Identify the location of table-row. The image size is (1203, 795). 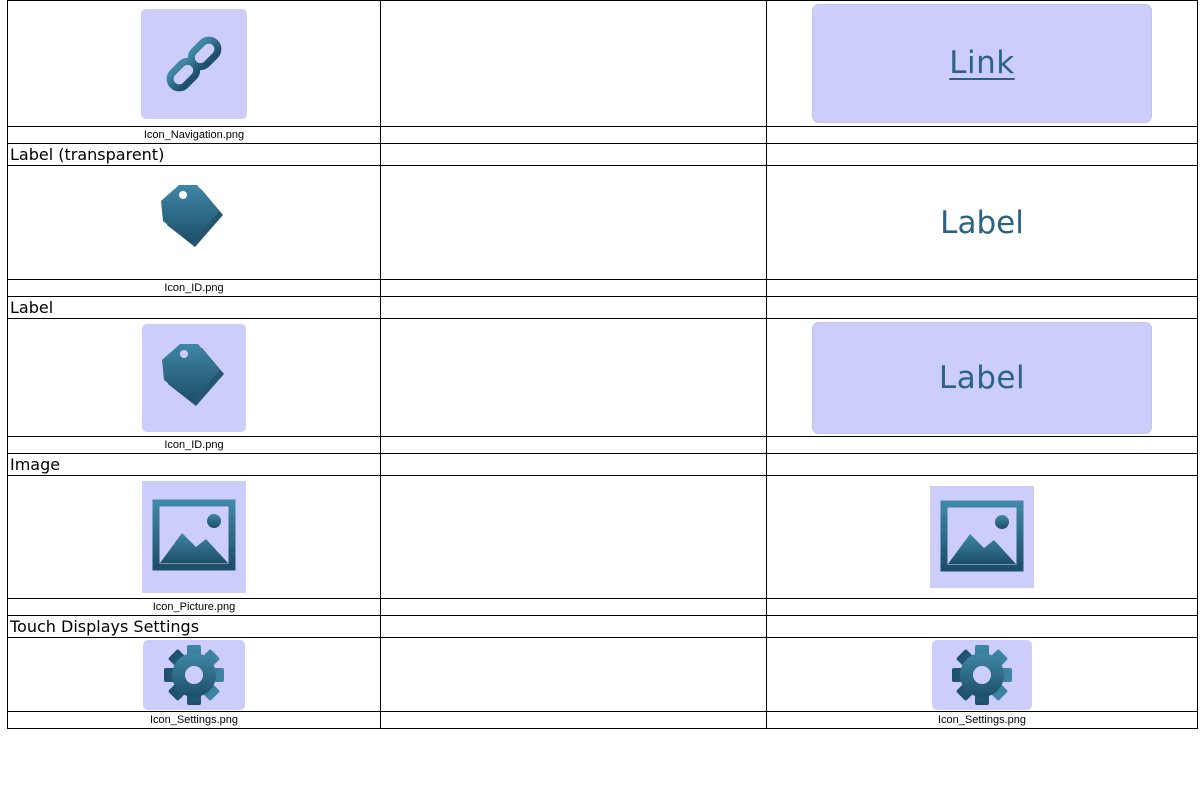
(602, 674).